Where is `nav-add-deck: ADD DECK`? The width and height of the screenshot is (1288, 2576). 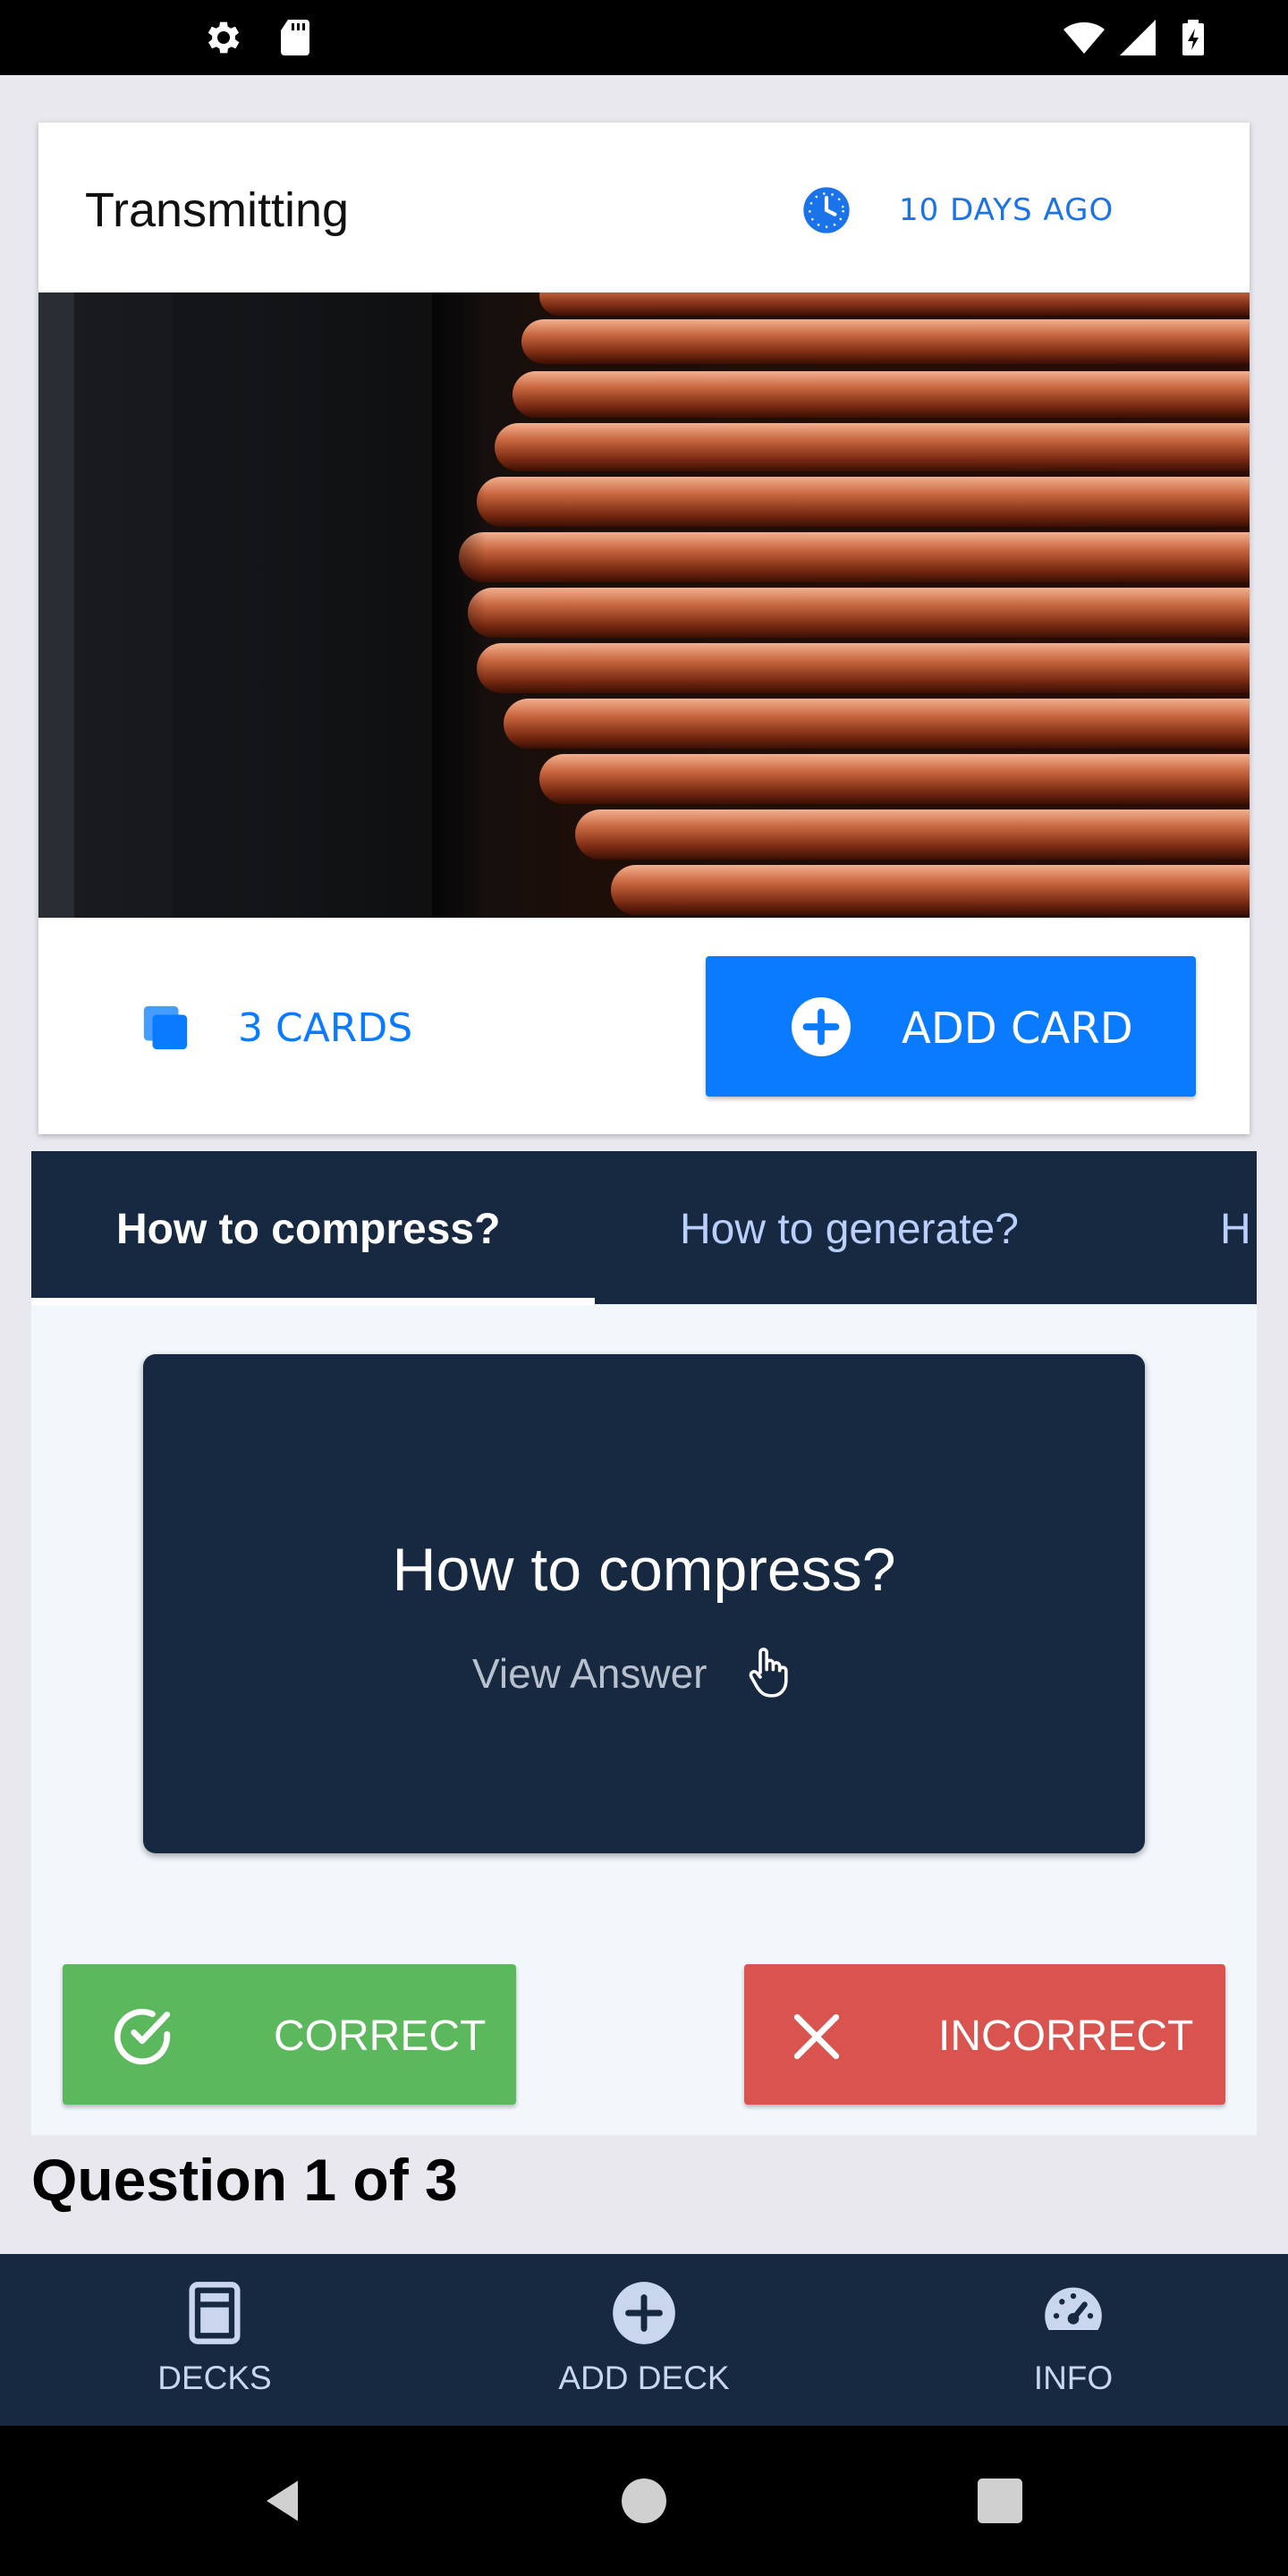
nav-add-deck: ADD DECK is located at coordinates (644, 2340).